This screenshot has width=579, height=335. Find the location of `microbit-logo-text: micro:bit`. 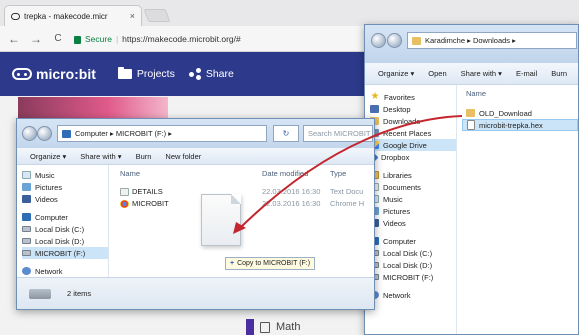

microbit-logo-text: micro:bit is located at coordinates (66, 74).